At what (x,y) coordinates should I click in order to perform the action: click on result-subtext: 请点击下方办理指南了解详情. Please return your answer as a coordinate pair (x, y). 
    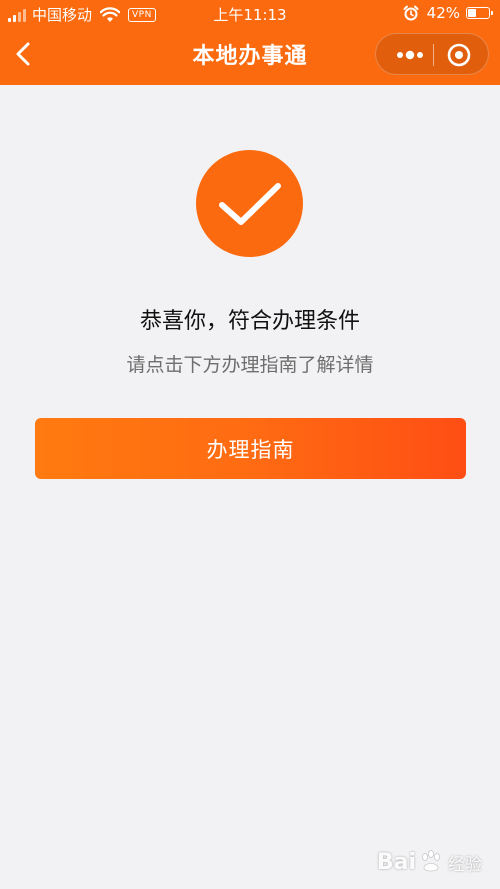
    Looking at the image, I should click on (250, 365).